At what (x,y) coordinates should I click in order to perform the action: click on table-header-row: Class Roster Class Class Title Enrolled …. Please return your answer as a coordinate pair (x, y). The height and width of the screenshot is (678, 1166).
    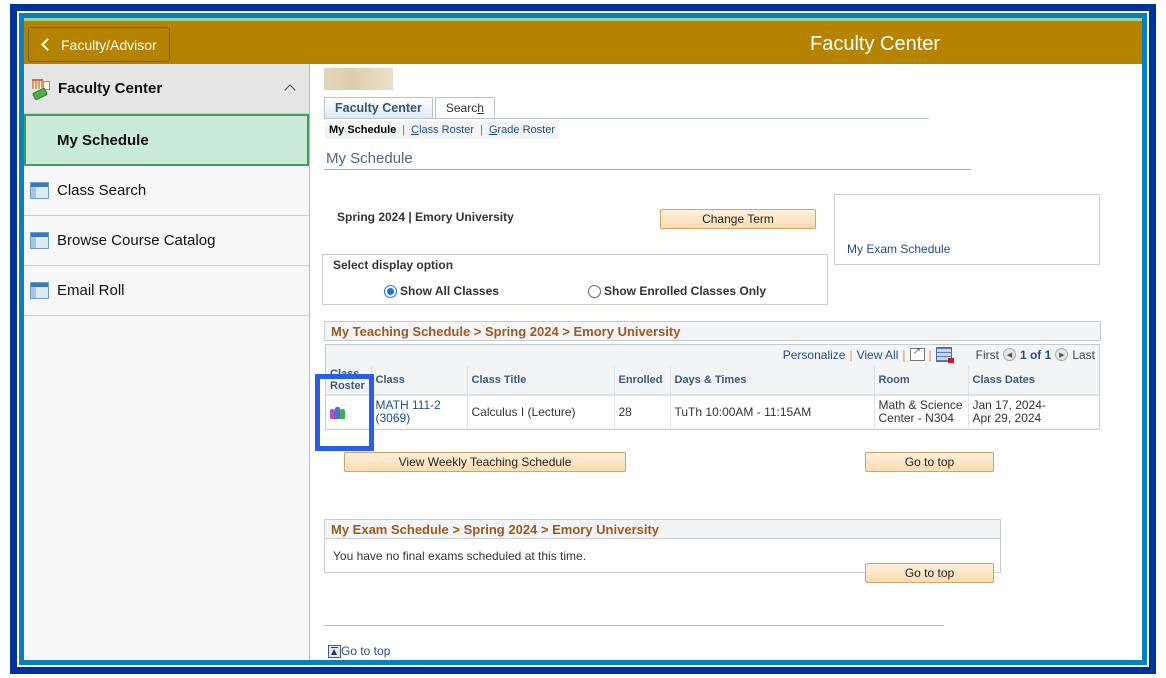
    Looking at the image, I should click on (712, 381).